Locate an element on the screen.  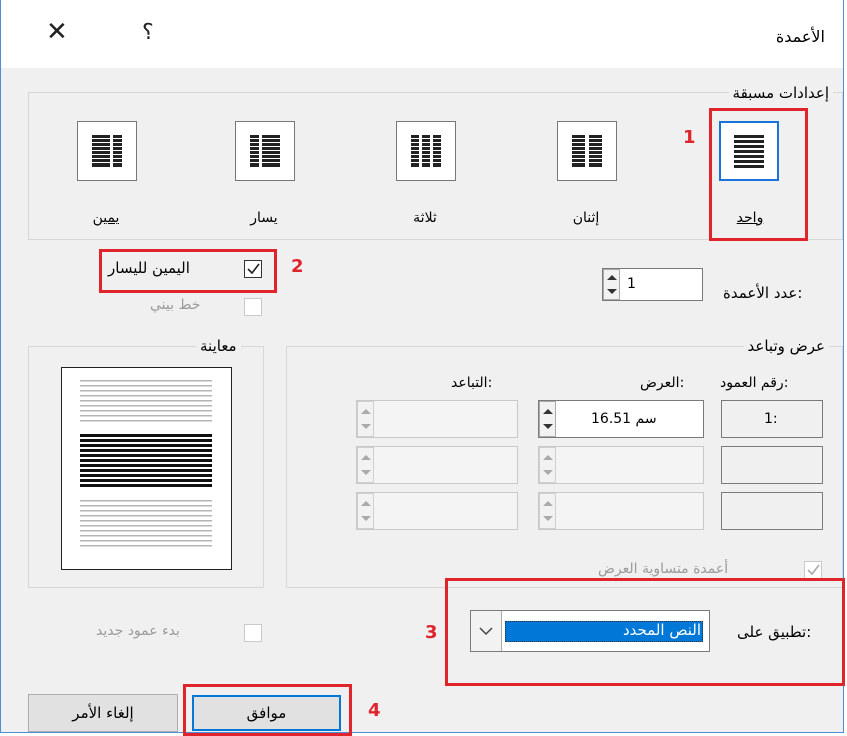
columns-count-spinner is located at coordinates (611, 284).